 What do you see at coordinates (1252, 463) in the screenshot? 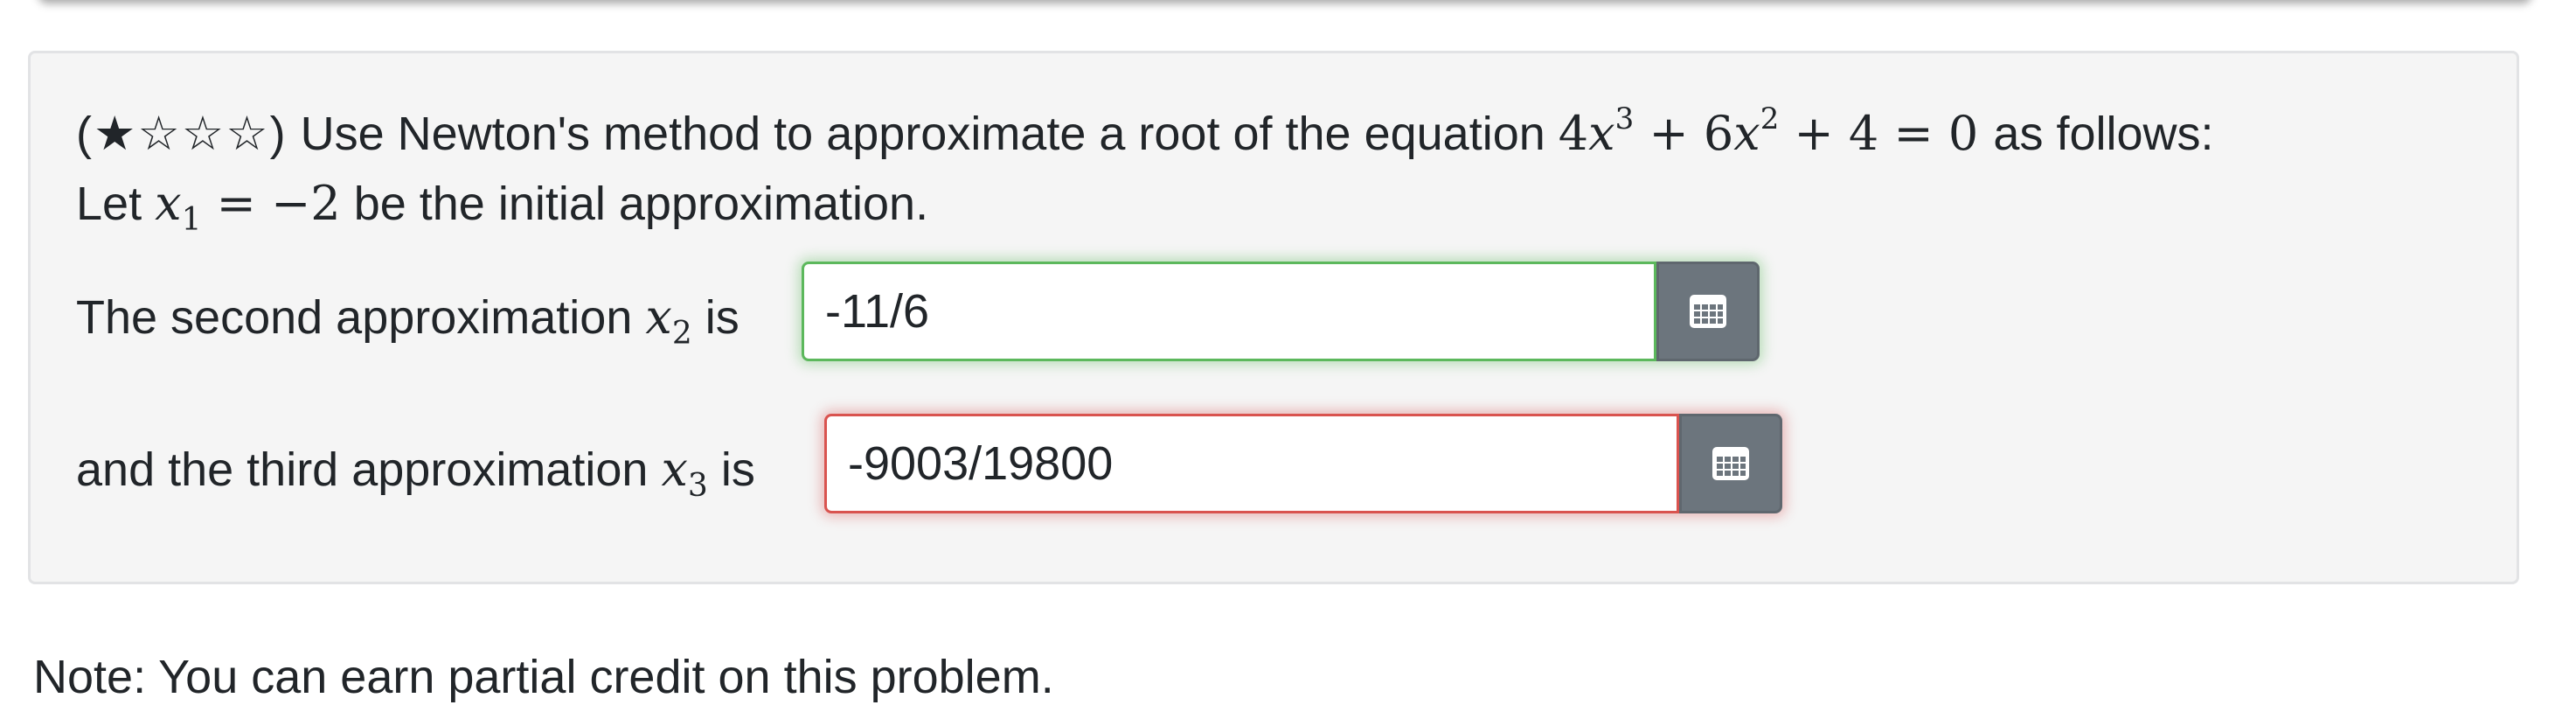
I see `third-approximation-input` at bounding box center [1252, 463].